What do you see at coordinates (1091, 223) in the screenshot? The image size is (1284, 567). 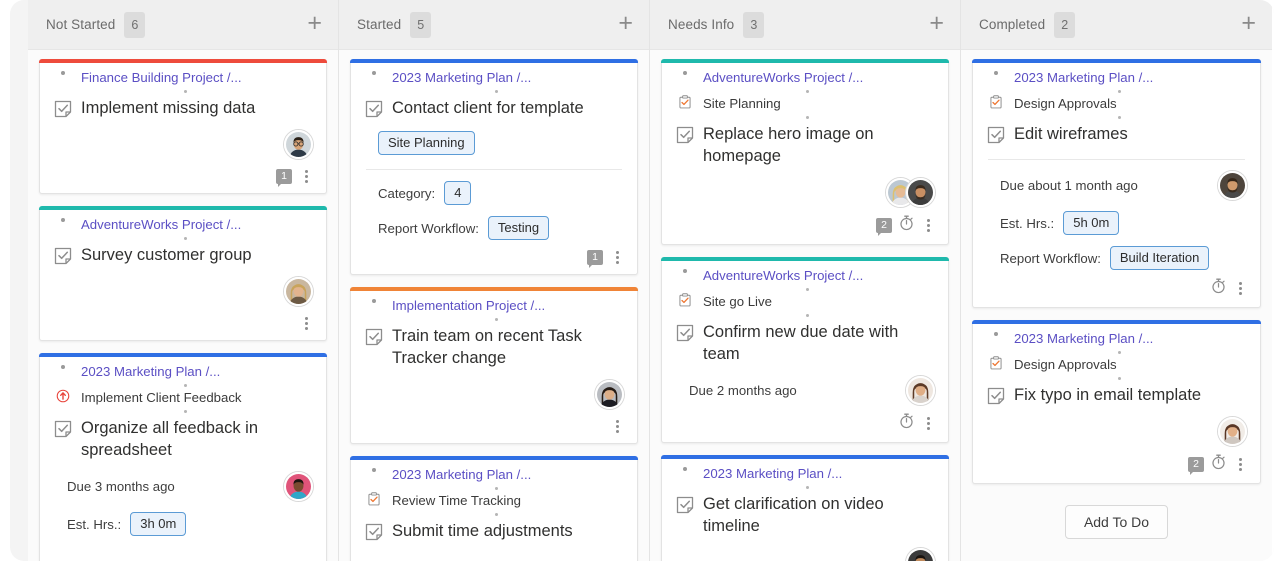 I see `field-value-pill: 5h 0m` at bounding box center [1091, 223].